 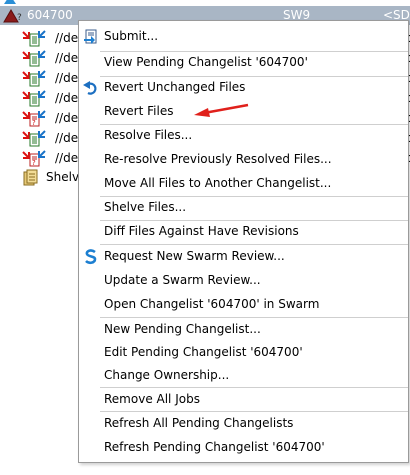 I want to click on changelist-warning-icon: ?, so click(x=12, y=16).